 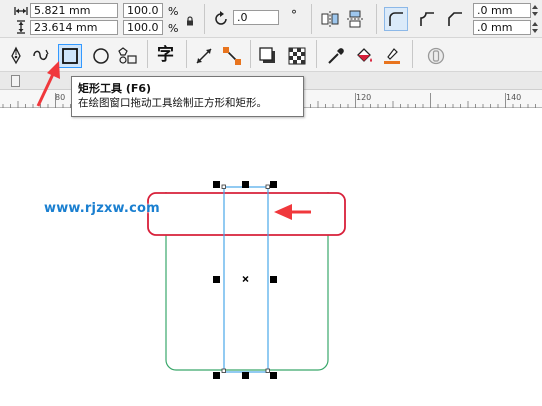 I want to click on ruler-label-140: 140, so click(x=514, y=97).